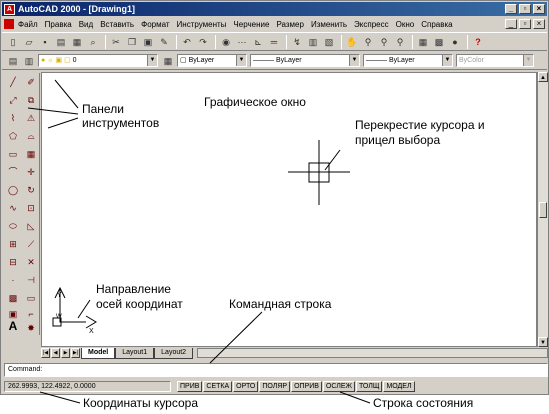 The height and width of the screenshot is (414, 549). I want to click on copy-object-icon: ⧉, so click(31, 100).